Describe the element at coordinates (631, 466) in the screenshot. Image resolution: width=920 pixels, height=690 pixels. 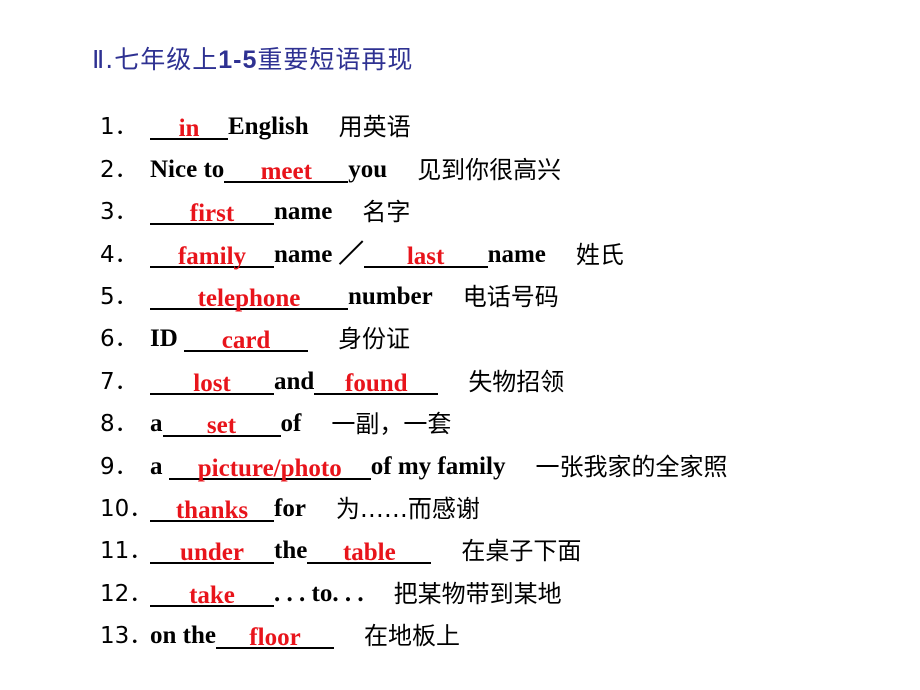
I see `chinese-meaning: 一张我家的全家照` at that location.